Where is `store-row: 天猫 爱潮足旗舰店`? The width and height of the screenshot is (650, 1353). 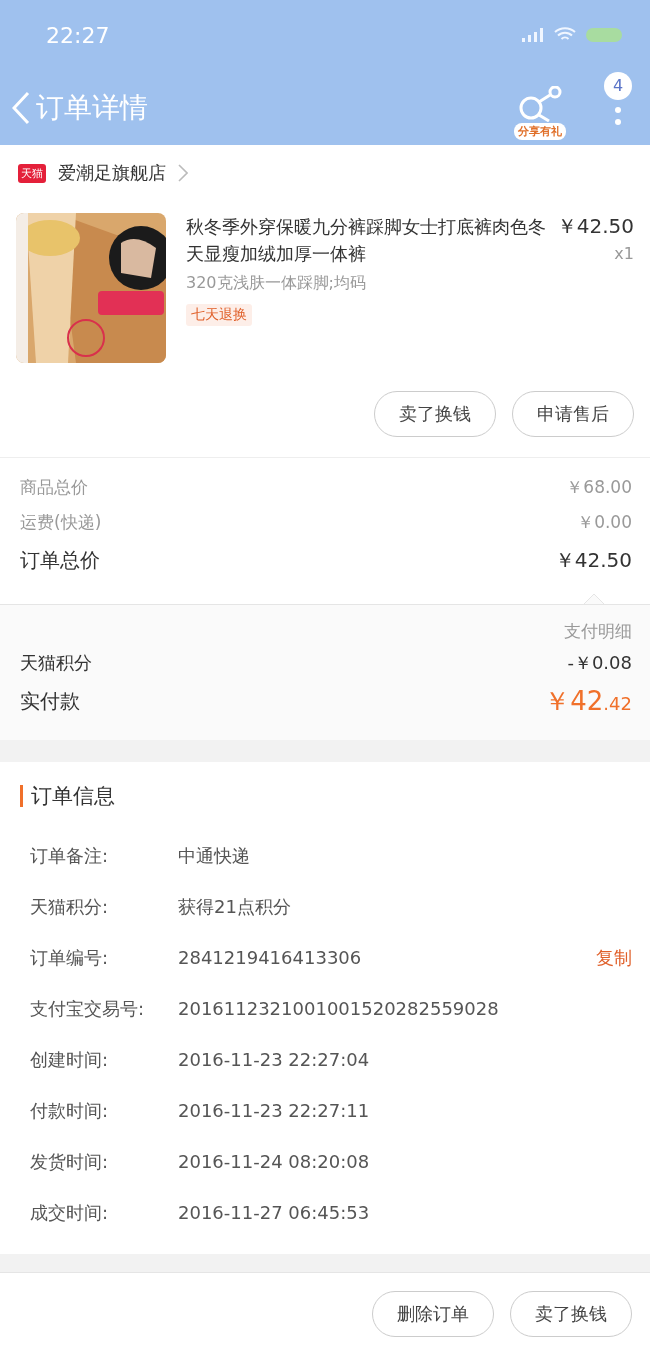 store-row: 天猫 爱潮足旗舰店 is located at coordinates (325, 173).